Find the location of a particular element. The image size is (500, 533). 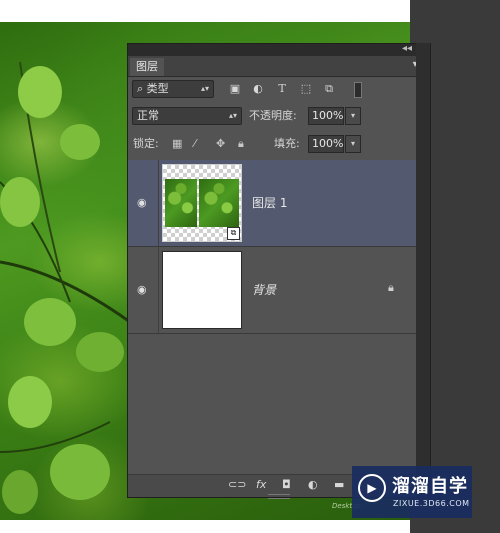

smart-object-filter-icon: ⧉ is located at coordinates (329, 89).